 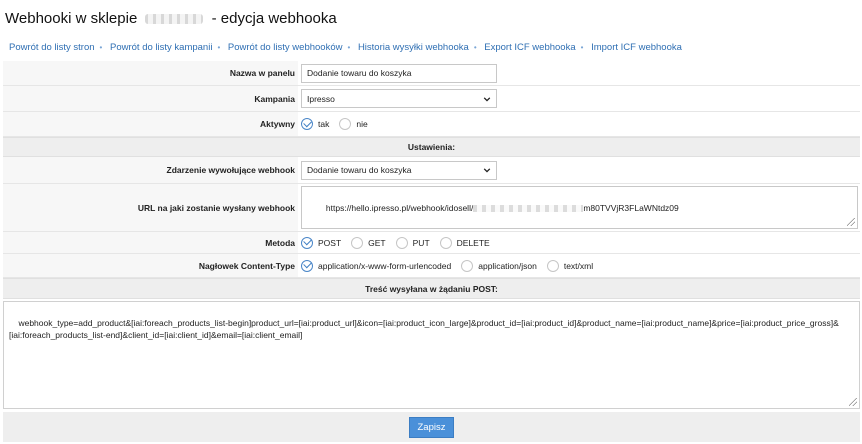 What do you see at coordinates (150, 242) in the screenshot?
I see `method-label: Metoda` at bounding box center [150, 242].